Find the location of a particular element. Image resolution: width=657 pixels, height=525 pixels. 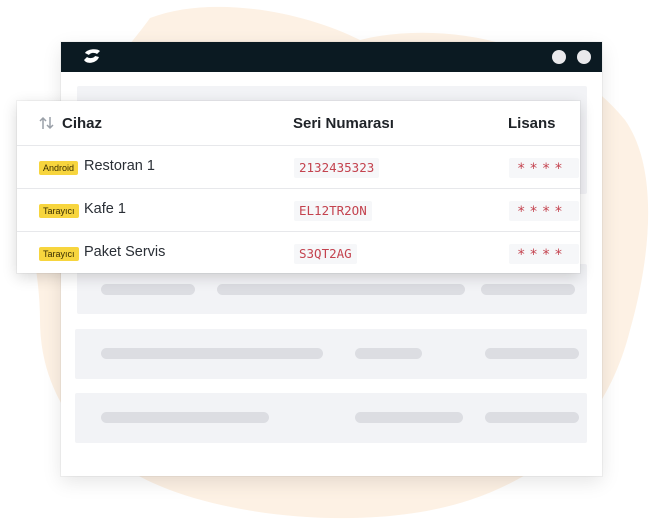

serial-number: 2132435323 is located at coordinates (337, 168).